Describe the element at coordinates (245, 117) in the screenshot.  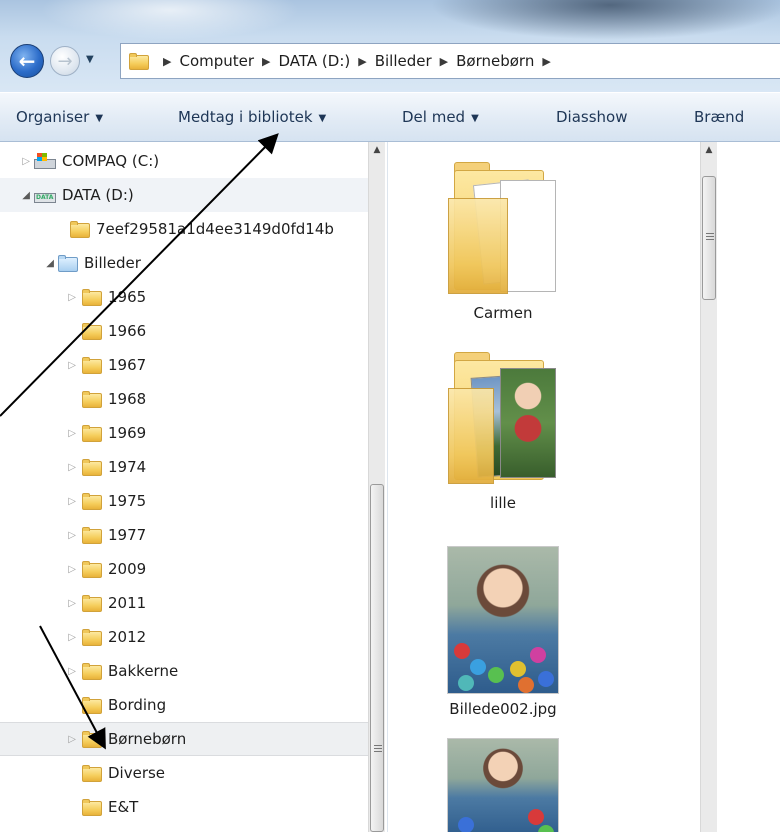
I see `include-in-library-label: Medtag i bibliotek` at that location.